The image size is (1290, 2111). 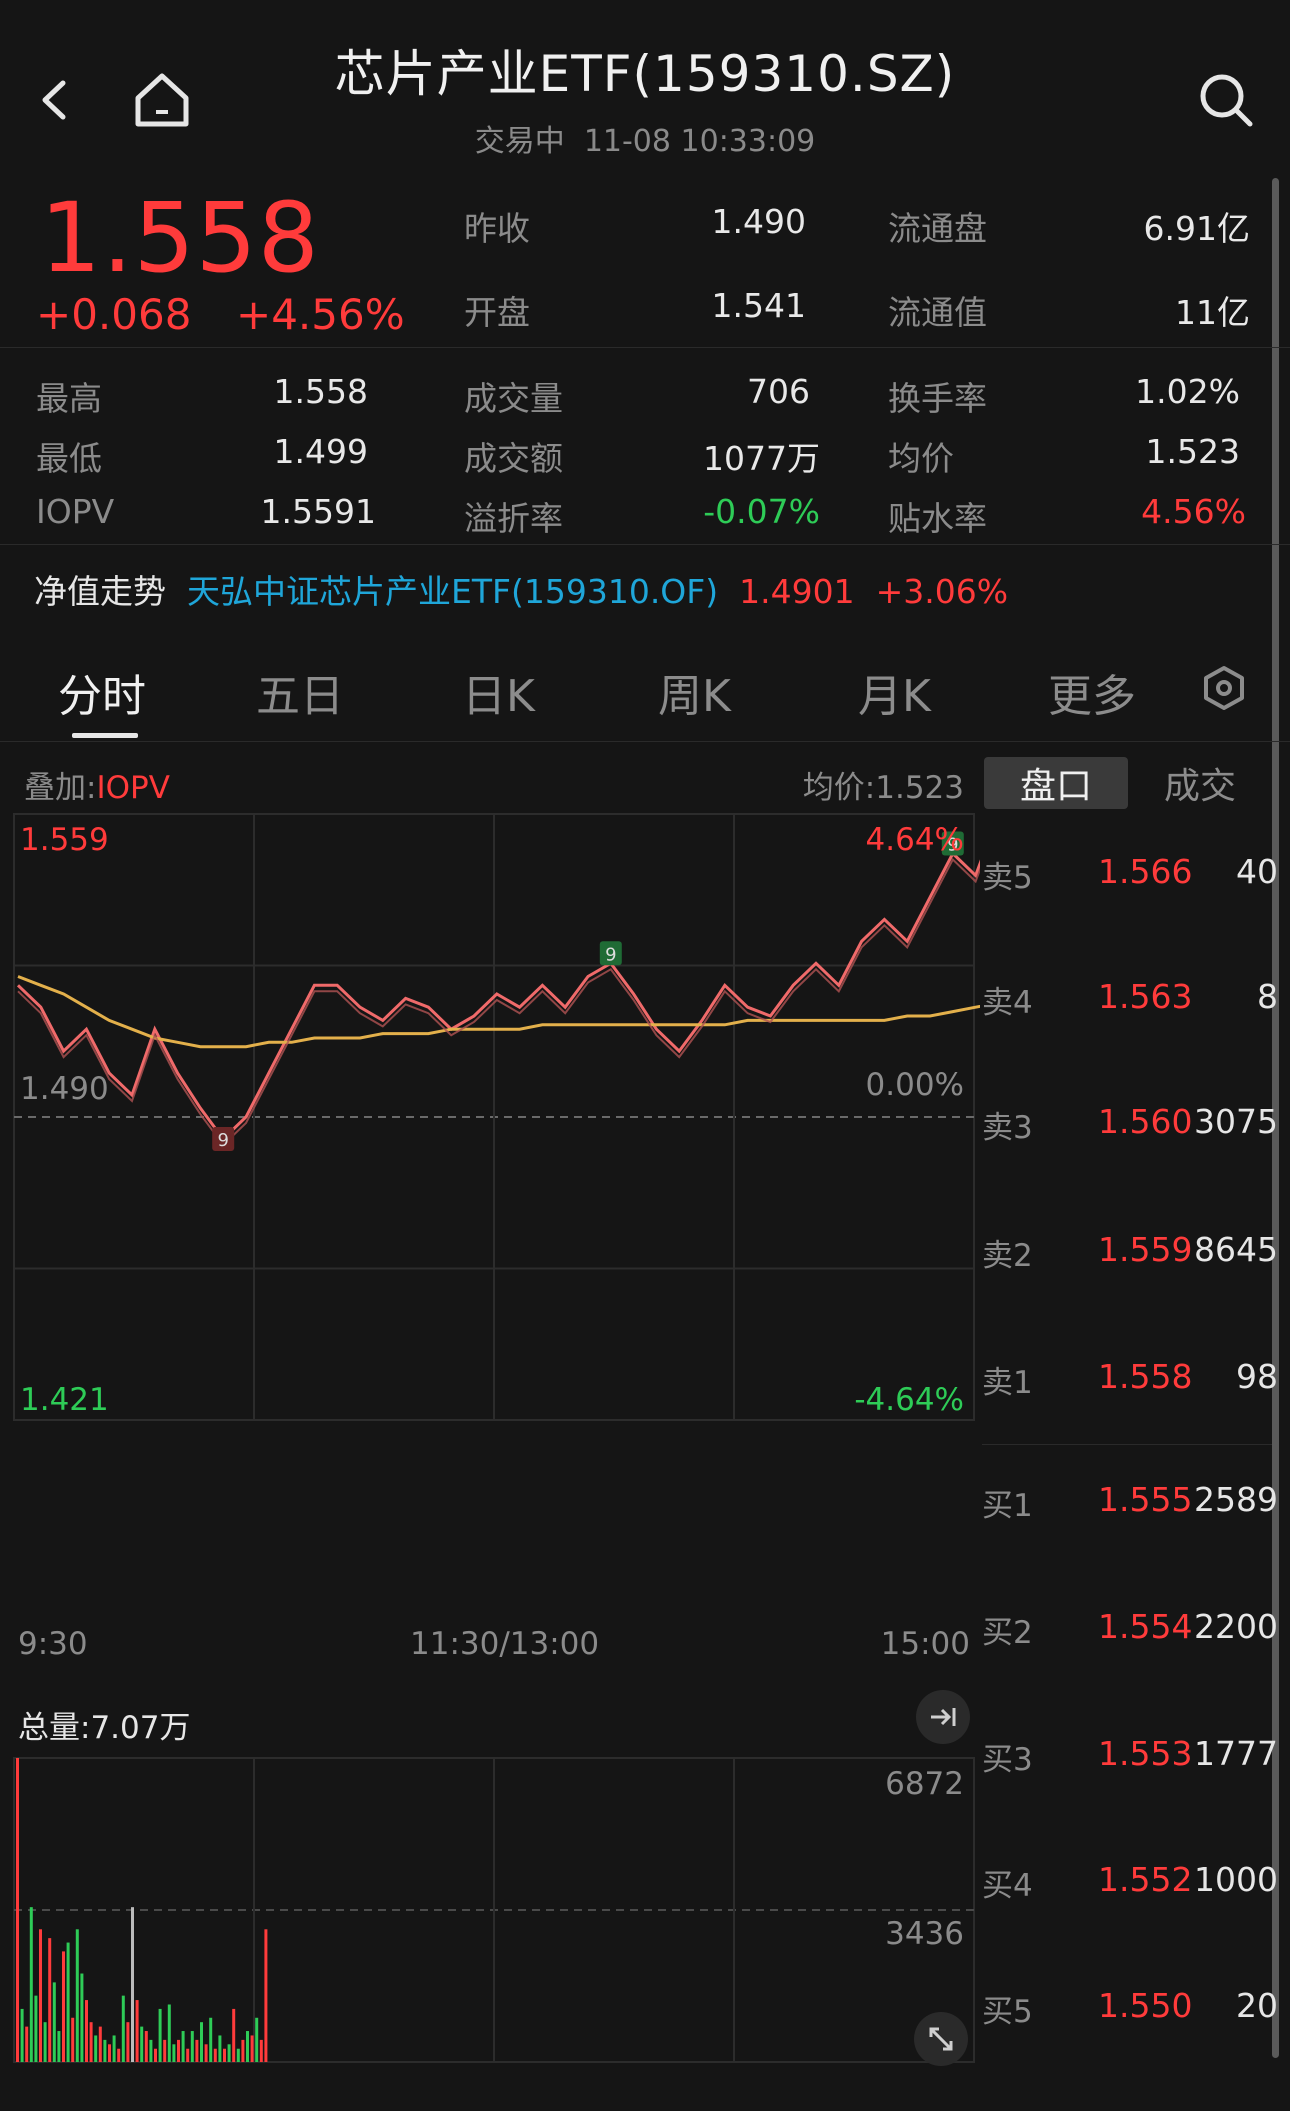 I want to click on tab-more: 更多, so click(x=1092, y=692).